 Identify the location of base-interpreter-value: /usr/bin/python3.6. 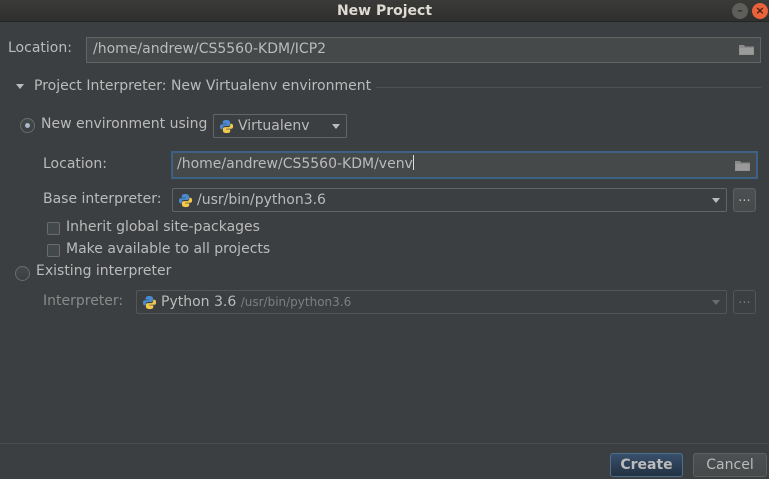
(261, 200).